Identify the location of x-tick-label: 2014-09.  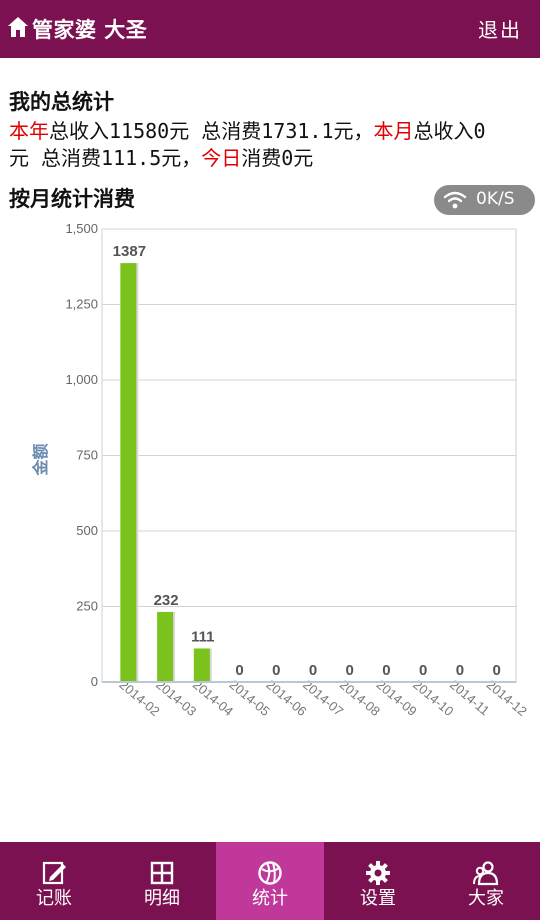
(397, 698).